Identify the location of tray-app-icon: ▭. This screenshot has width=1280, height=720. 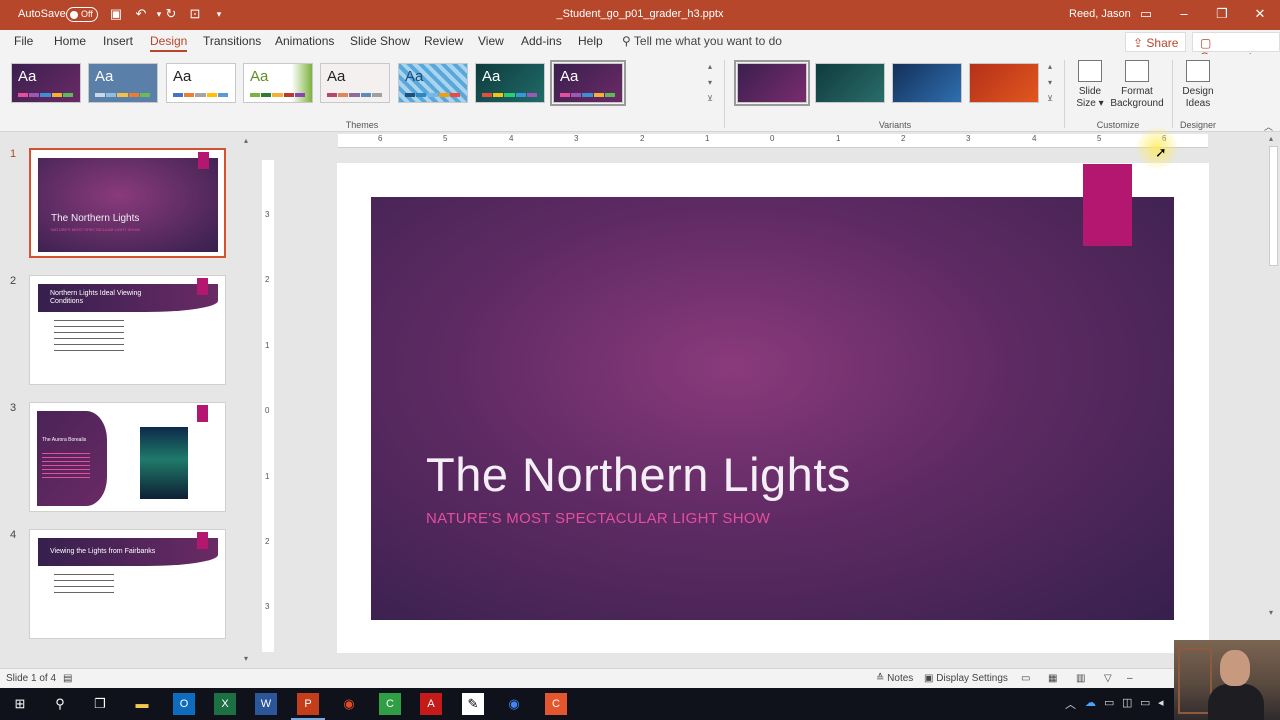
(1109, 702).